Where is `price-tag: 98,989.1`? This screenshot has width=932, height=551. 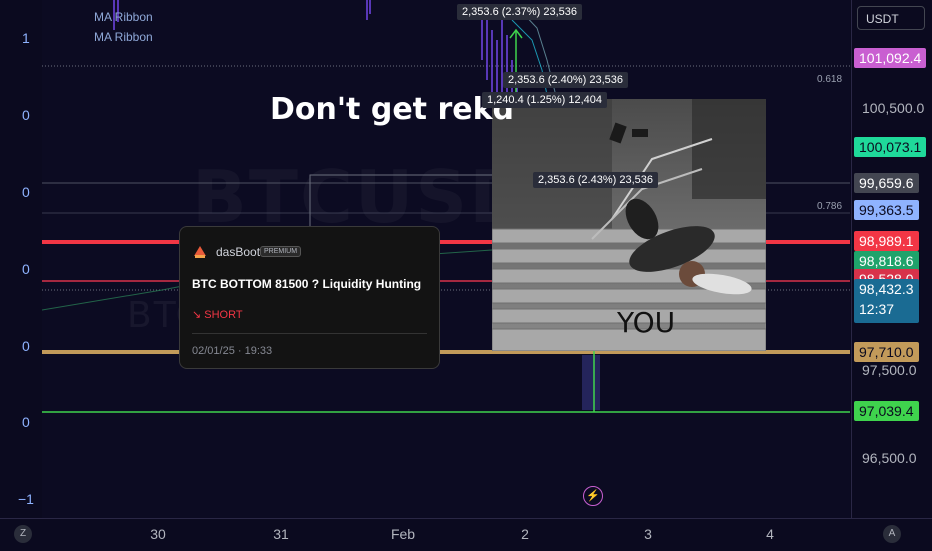 price-tag: 98,989.1 is located at coordinates (886, 241).